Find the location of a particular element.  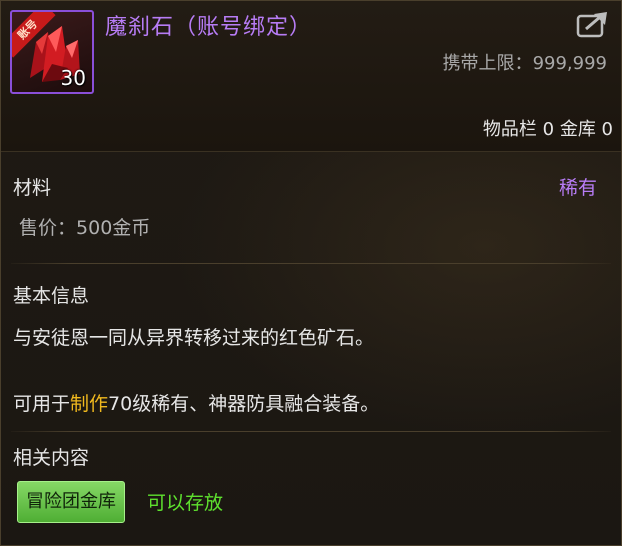

carry-limit-label: 携带上限： is located at coordinates (487, 63).